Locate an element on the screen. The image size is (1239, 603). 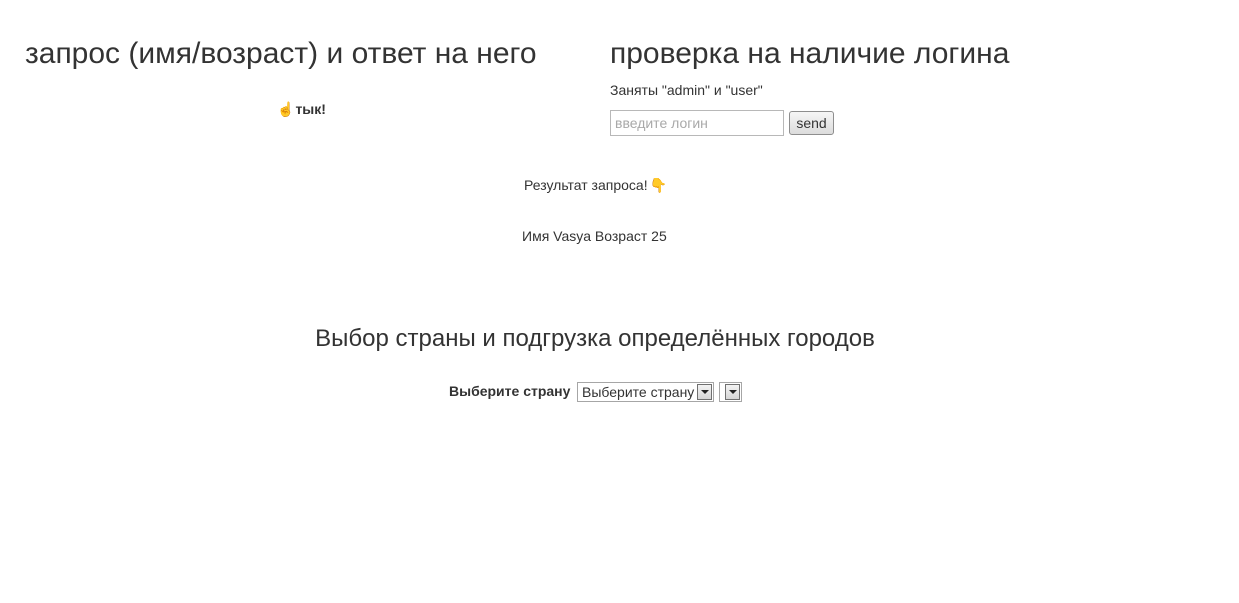
hand-down-icon: 👇 is located at coordinates (658, 185).